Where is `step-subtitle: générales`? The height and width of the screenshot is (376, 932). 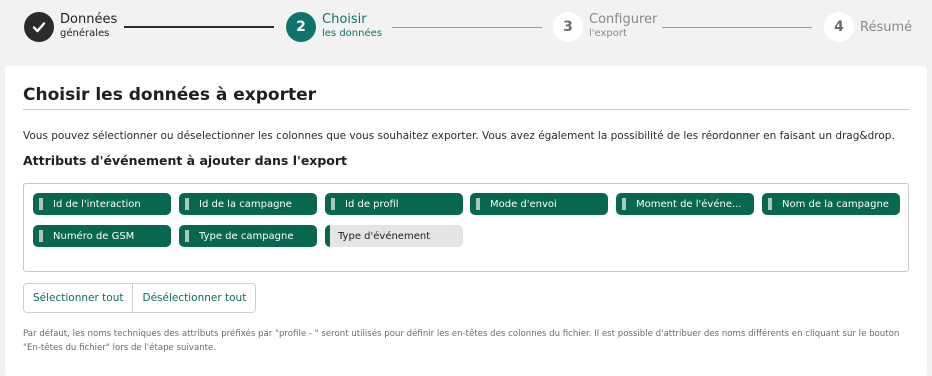
step-subtitle: générales is located at coordinates (85, 33).